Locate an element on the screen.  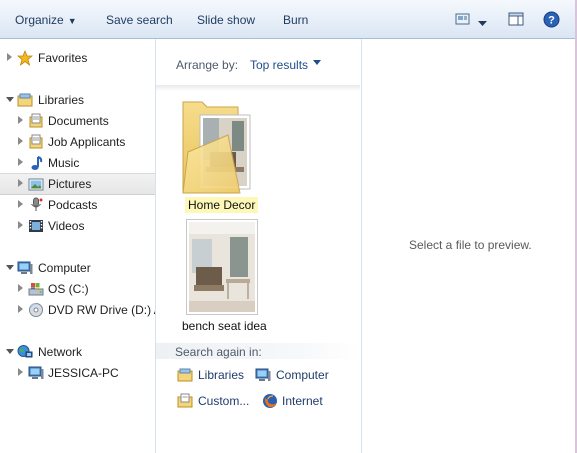
dvd-drive-icon is located at coordinates (36, 310).